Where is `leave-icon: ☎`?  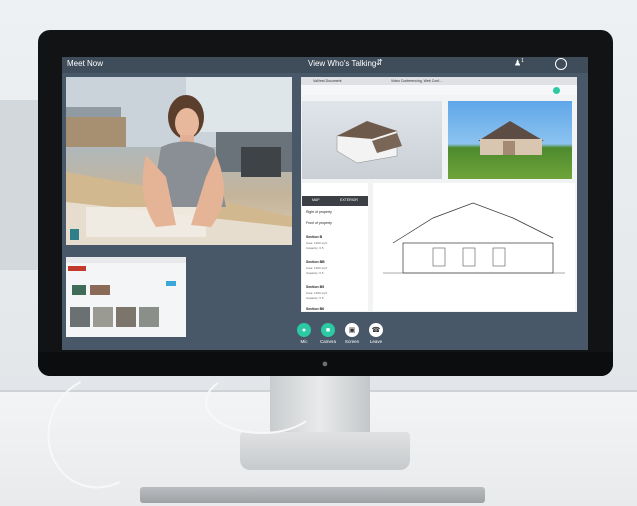 leave-icon: ☎ is located at coordinates (376, 330).